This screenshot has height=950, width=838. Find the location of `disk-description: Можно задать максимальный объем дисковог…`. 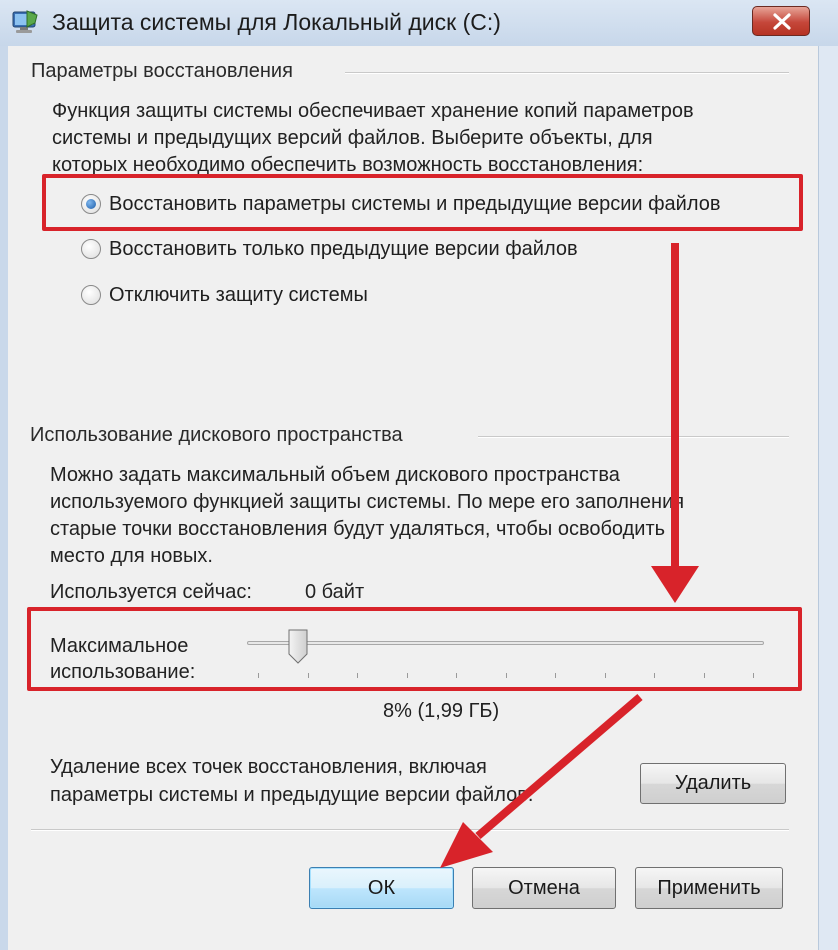

disk-description: Можно задать максимальный объем дисковог… is located at coordinates (367, 516).